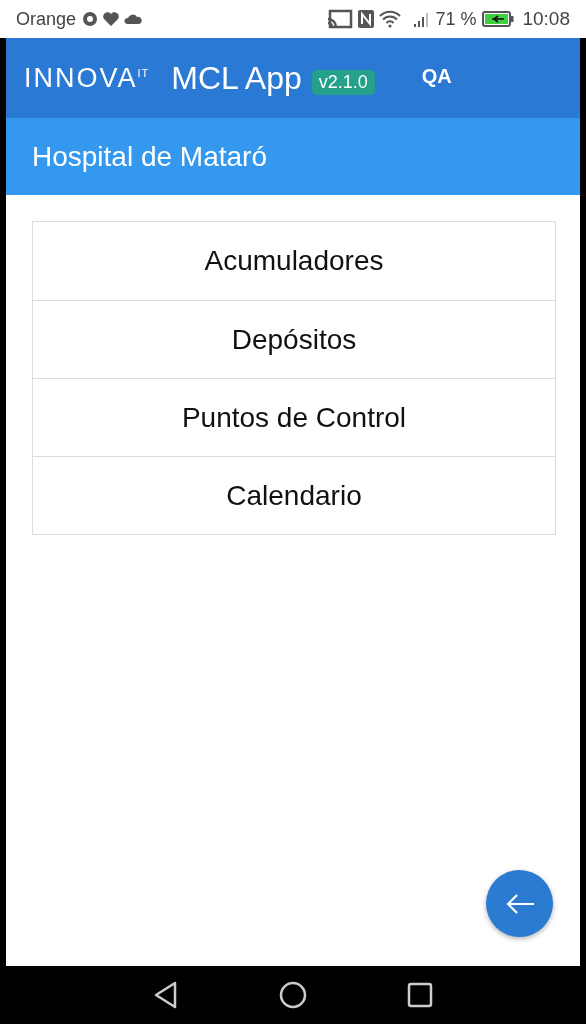  I want to click on cloud-icon, so click(133, 19).